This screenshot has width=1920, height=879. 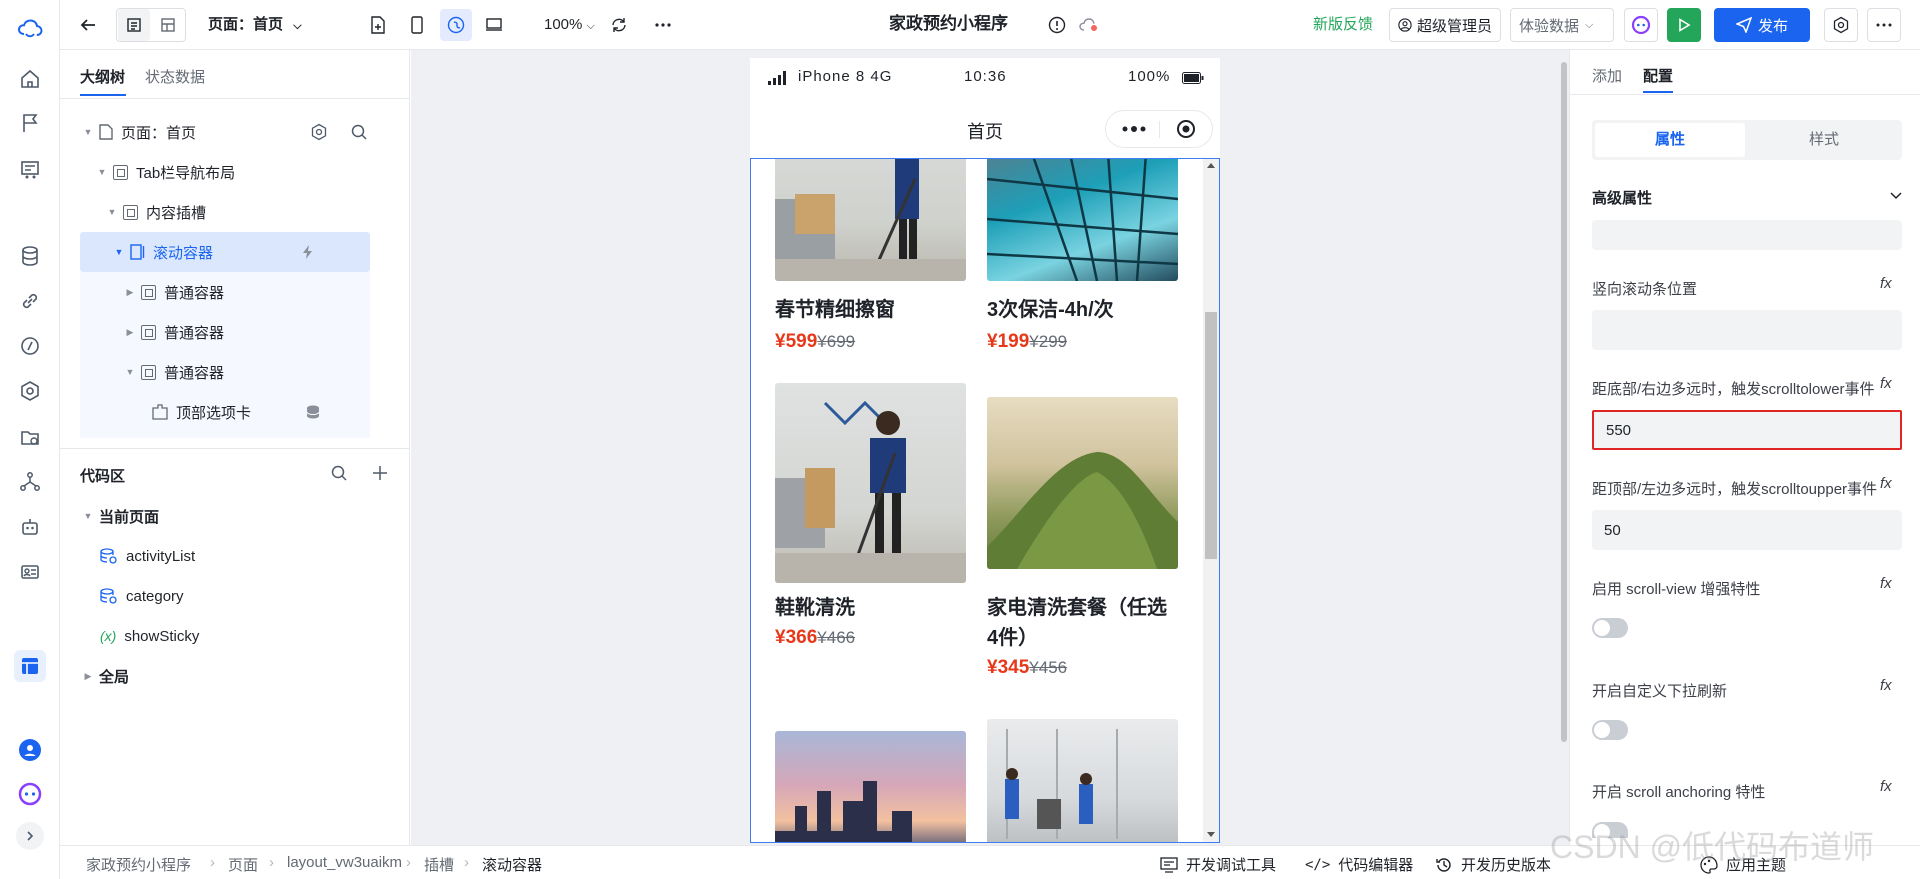 What do you see at coordinates (1841, 25) in the screenshot?
I see `settings-button` at bounding box center [1841, 25].